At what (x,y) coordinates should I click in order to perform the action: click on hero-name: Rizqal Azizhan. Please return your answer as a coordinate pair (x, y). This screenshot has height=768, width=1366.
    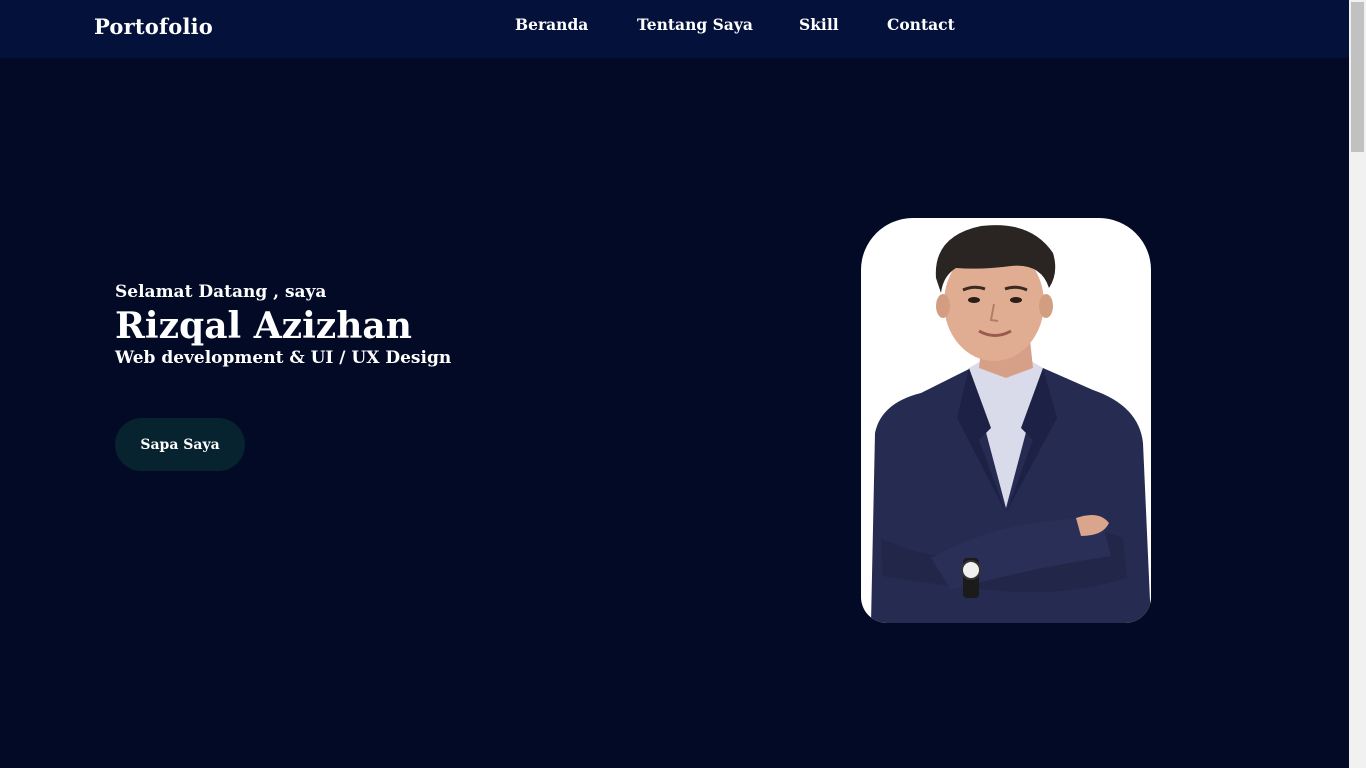
    Looking at the image, I should click on (263, 326).